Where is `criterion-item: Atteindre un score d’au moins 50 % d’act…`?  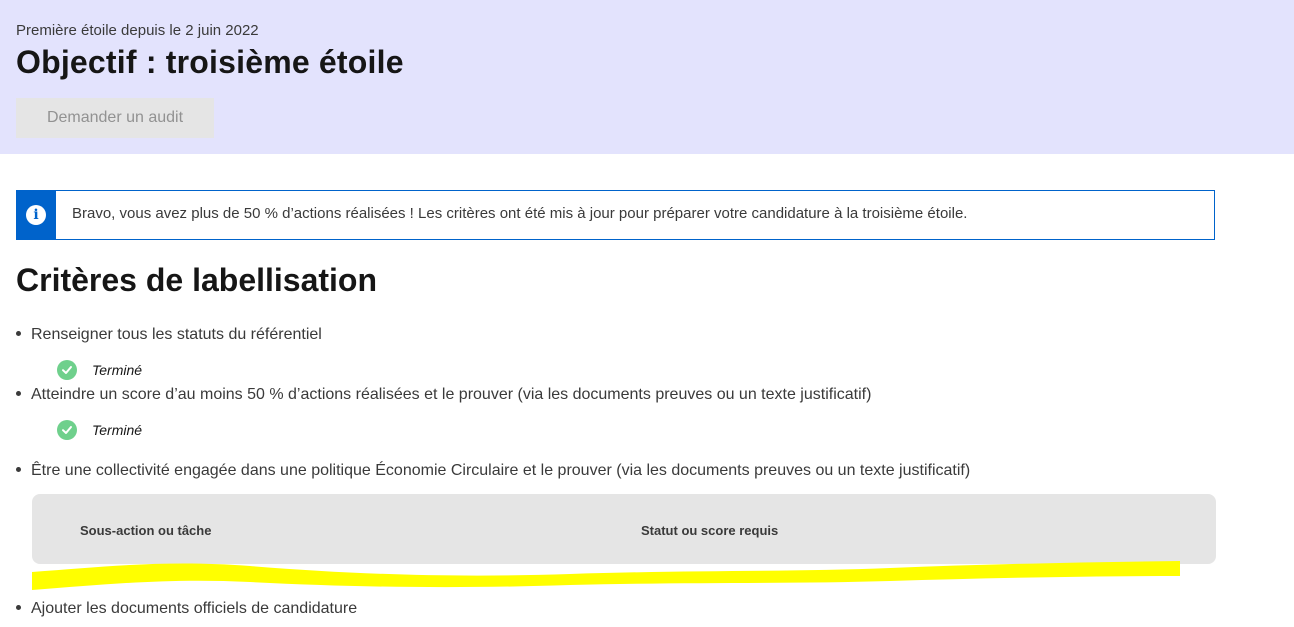 criterion-item: Atteindre un score d’au moins 50 % d’act… is located at coordinates (443, 395).